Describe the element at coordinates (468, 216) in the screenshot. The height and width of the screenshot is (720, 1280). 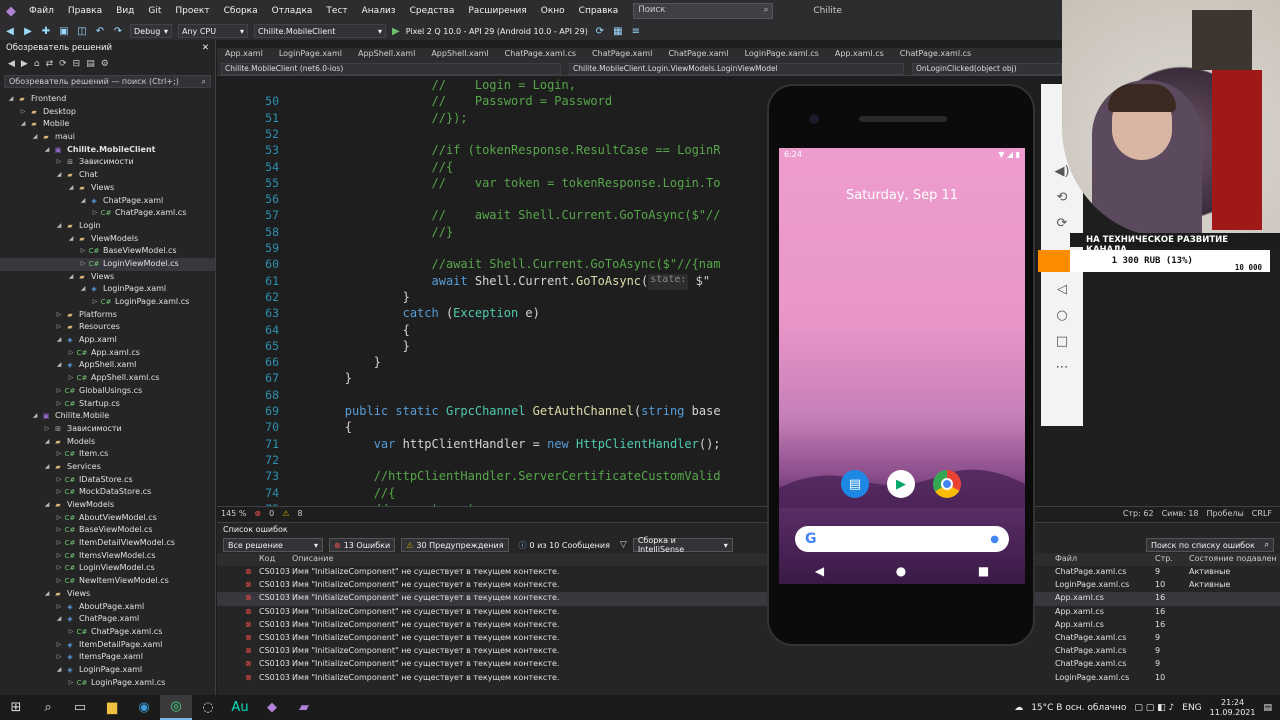
I see `code-line: 57 // await Shell.Current.GoToAsync($"//` at that location.